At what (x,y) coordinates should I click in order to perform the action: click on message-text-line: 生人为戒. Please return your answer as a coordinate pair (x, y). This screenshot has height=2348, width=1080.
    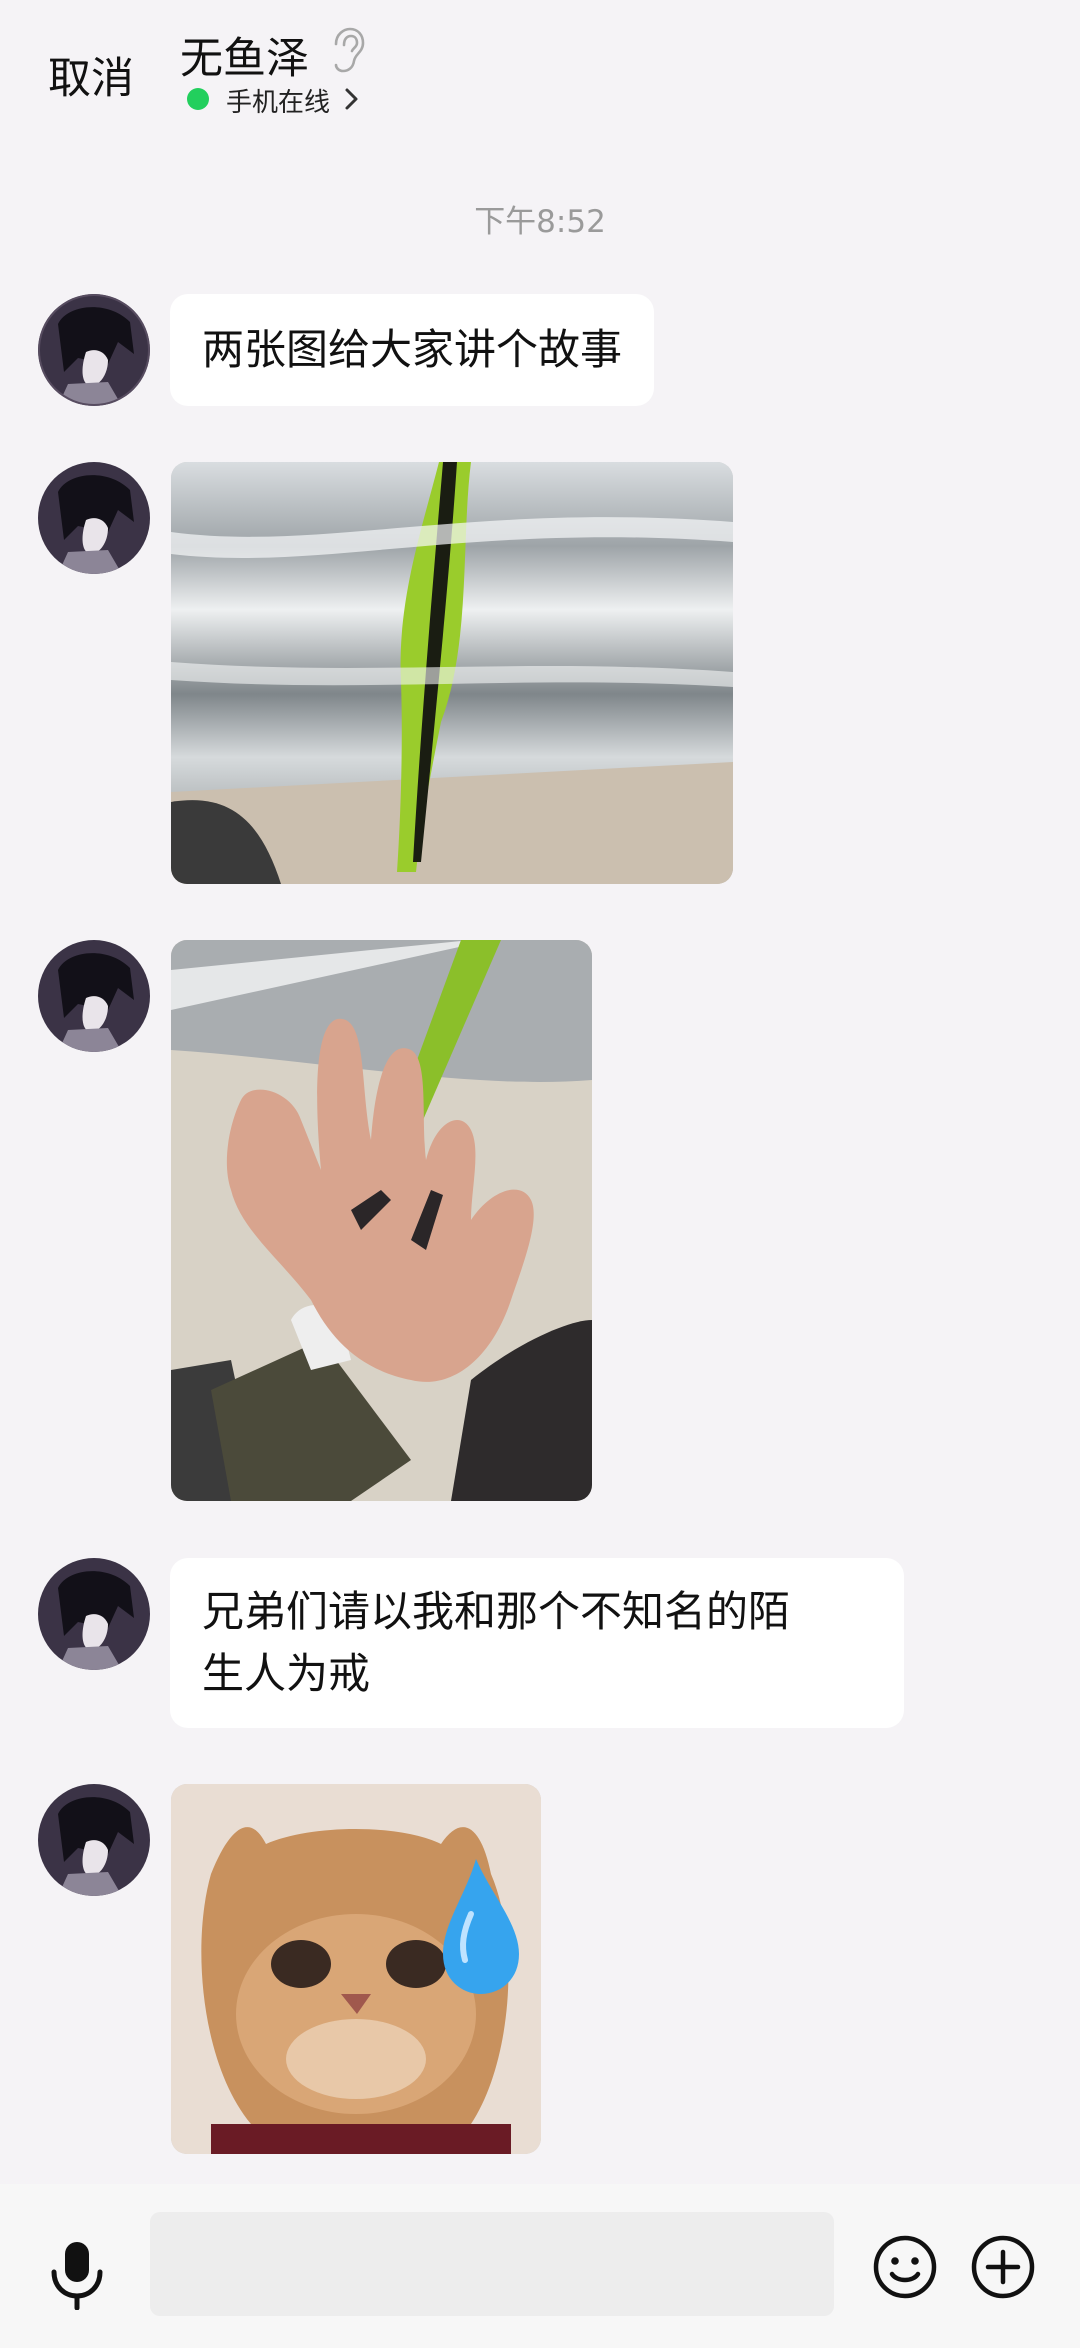
    Looking at the image, I should click on (286, 1673).